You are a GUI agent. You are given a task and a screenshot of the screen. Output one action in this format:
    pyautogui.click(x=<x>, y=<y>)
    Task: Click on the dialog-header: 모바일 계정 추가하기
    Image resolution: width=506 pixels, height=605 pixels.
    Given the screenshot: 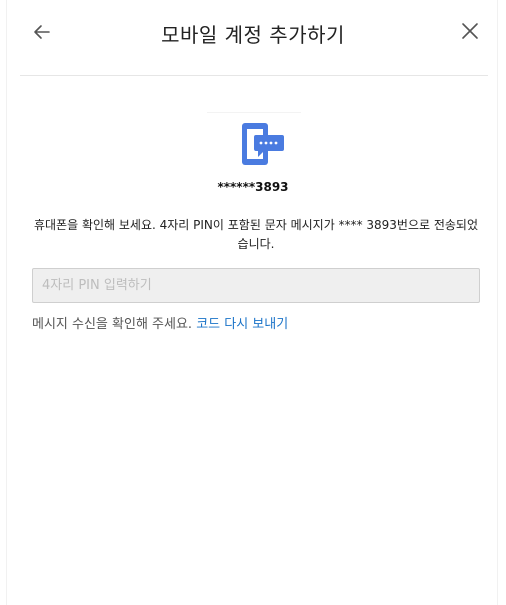 What is the action you would take?
    pyautogui.click(x=253, y=35)
    